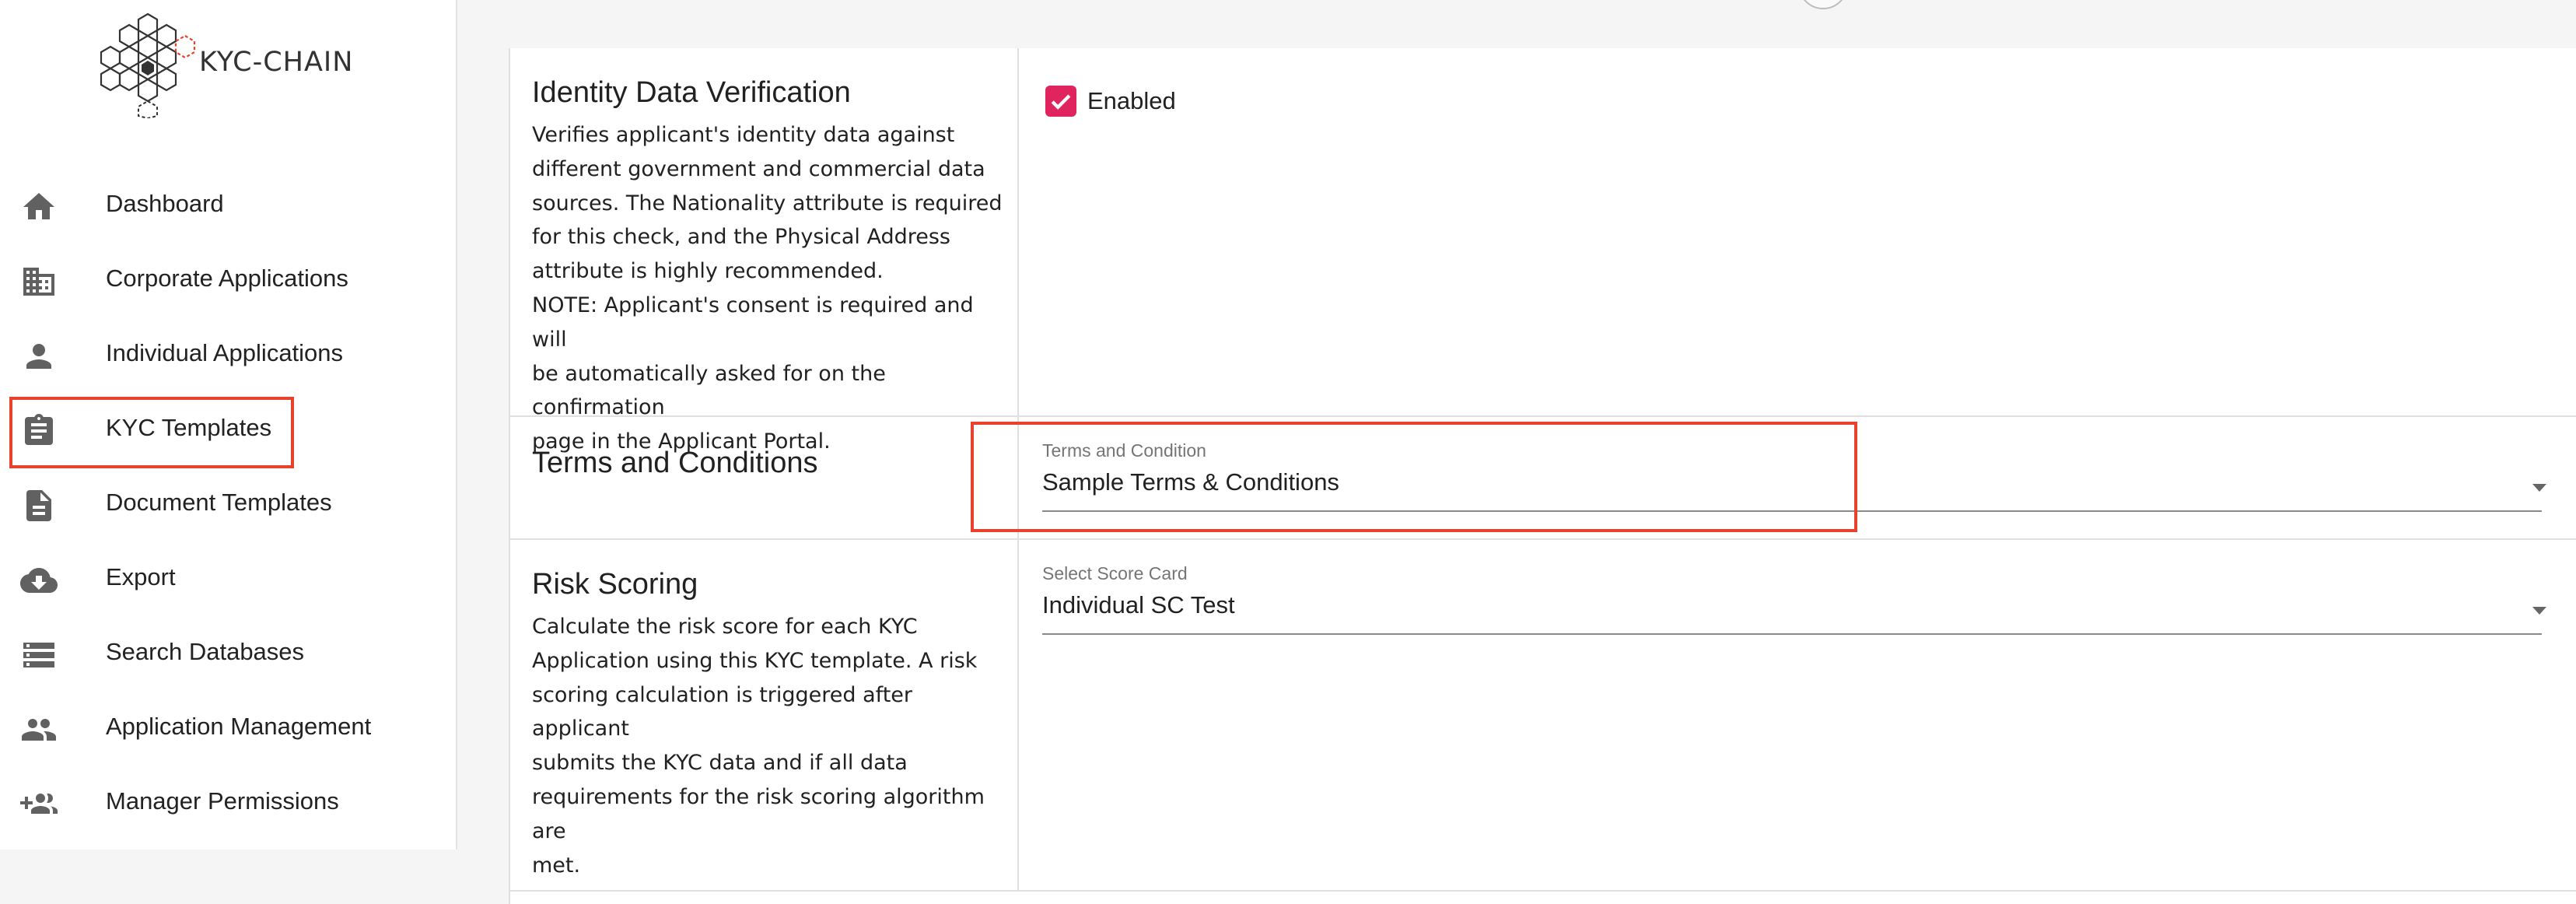 This screenshot has height=904, width=2576. Describe the element at coordinates (39, 430) in the screenshot. I see `clipboard-icon` at that location.